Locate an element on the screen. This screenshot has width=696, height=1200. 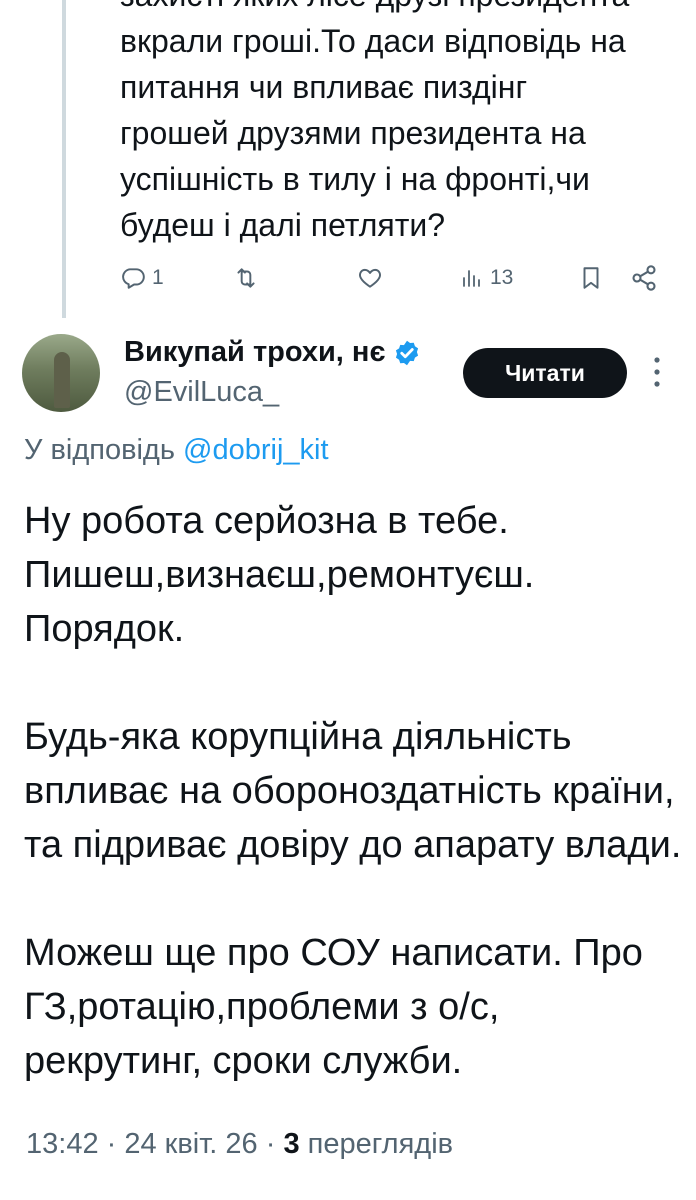
retweet-button is located at coordinates (246, 278).